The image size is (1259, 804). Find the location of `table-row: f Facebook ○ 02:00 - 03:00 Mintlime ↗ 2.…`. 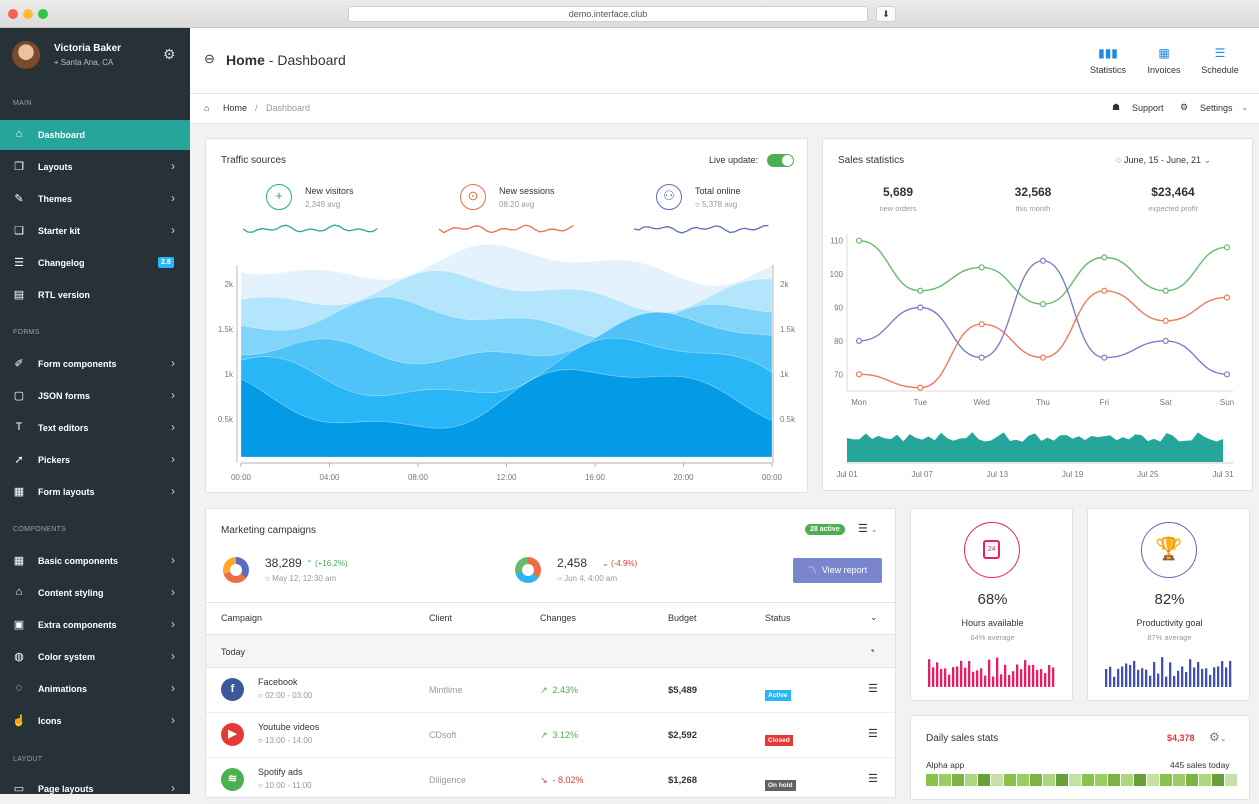

table-row: f Facebook ○ 02:00 - 03:00 Mintlime ↗ 2.… is located at coordinates (550, 690).